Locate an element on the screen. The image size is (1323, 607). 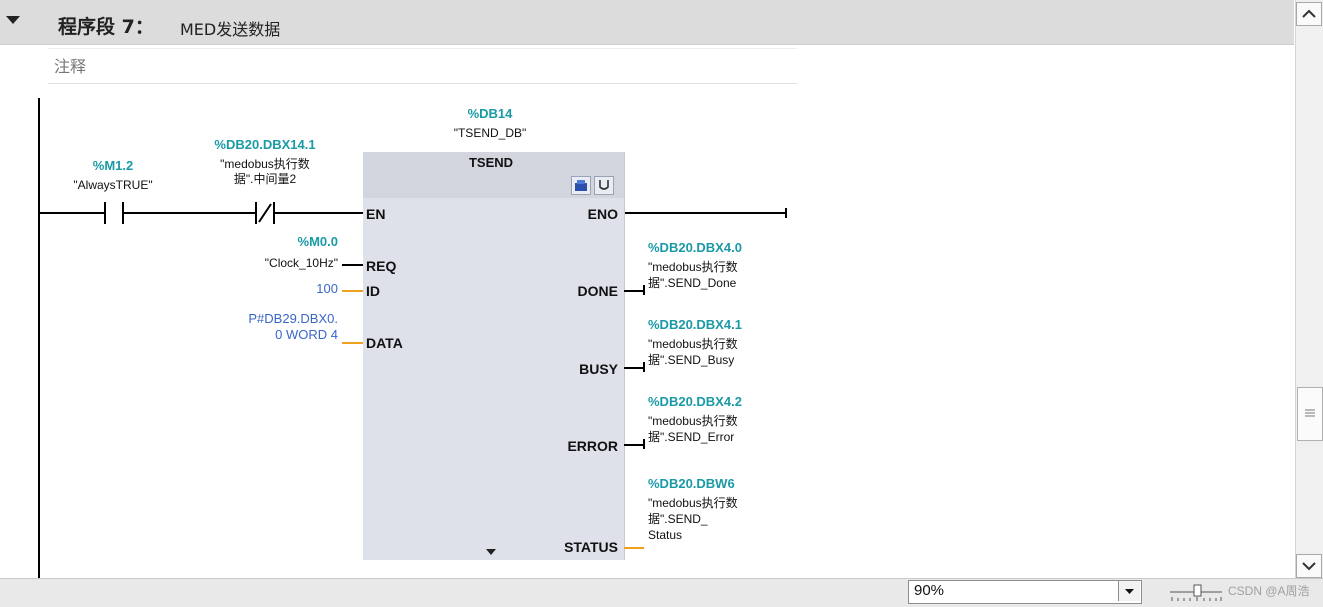
data-value-line2: 0 WORD 4 is located at coordinates (269, 335).